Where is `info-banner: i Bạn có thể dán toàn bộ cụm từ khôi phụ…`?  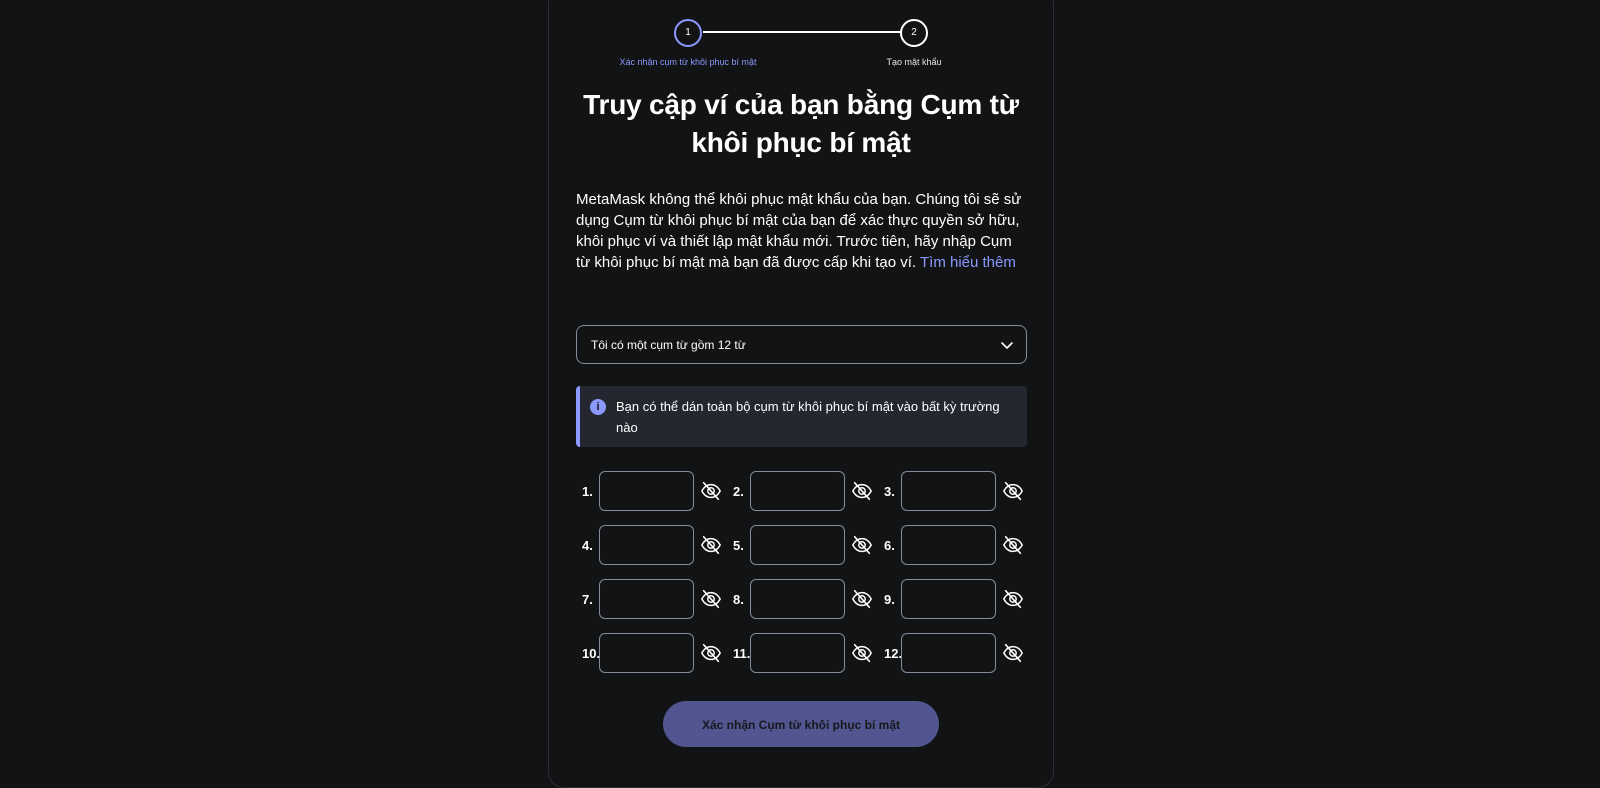 info-banner: i Bạn có thể dán toàn bộ cụm từ khôi phụ… is located at coordinates (801, 416).